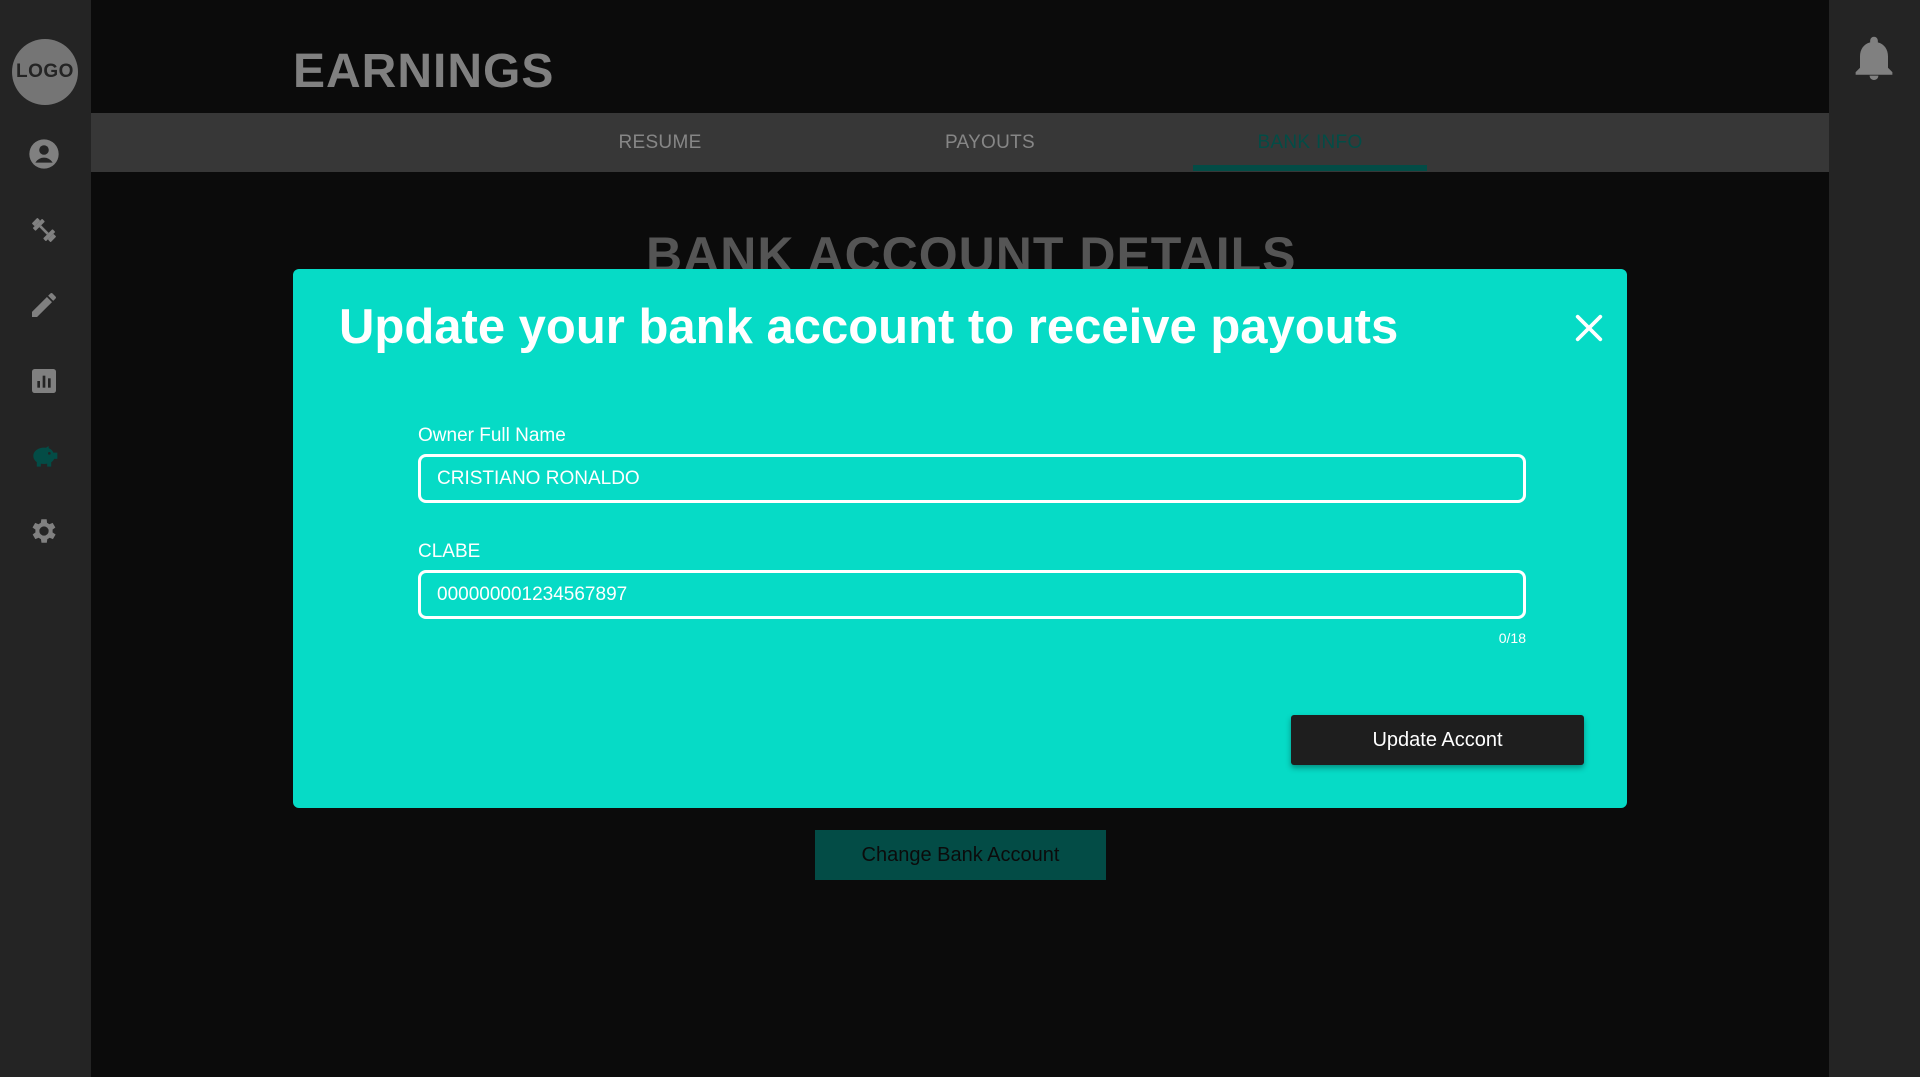 This screenshot has width=1920, height=1077. I want to click on close-icon, so click(1589, 328).